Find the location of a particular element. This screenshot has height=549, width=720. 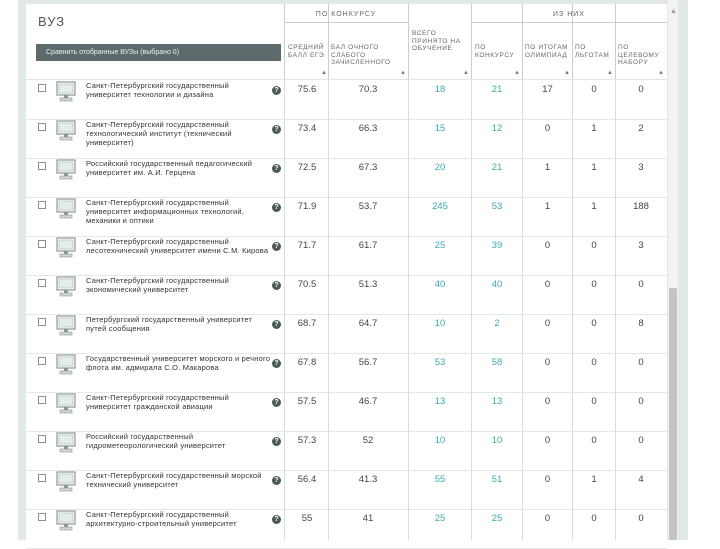

col-header-weakest-score: БАЛ ОЧНОГО СЛАБОГО ЗАЧИСЛЕННОГО is located at coordinates (368, 55).